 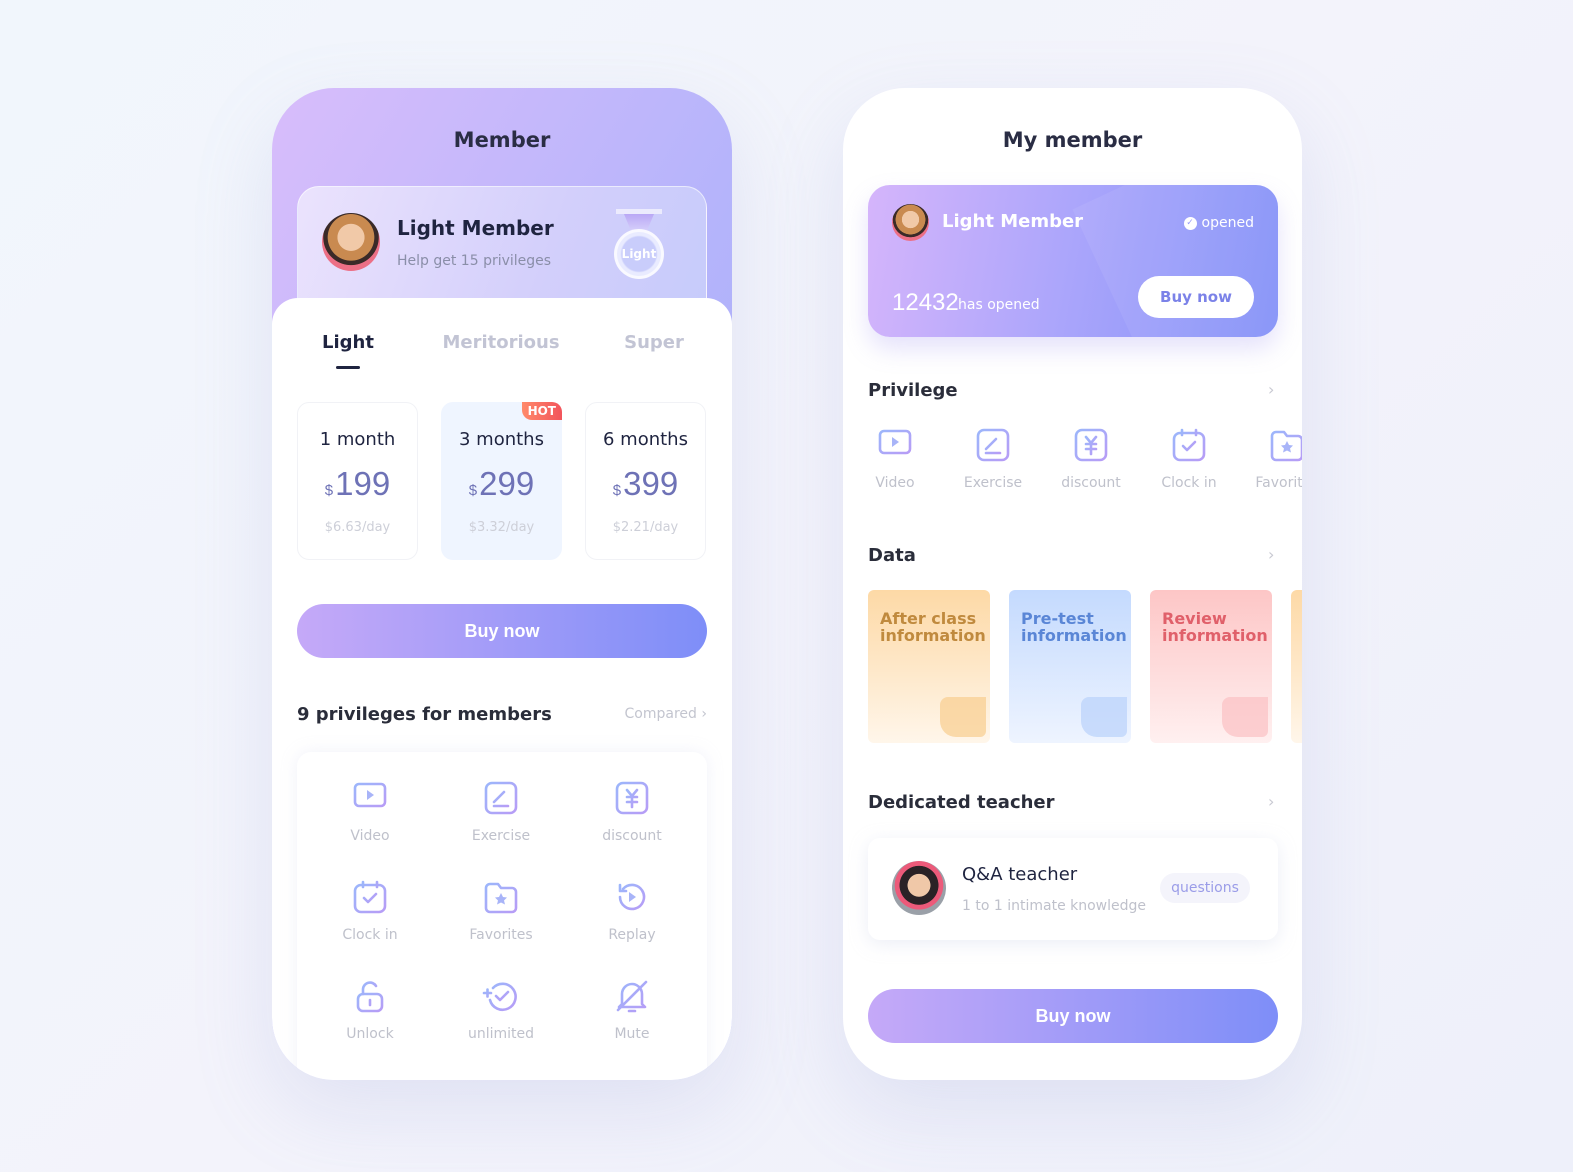 What do you see at coordinates (632, 996) in the screenshot?
I see `mute-icon` at bounding box center [632, 996].